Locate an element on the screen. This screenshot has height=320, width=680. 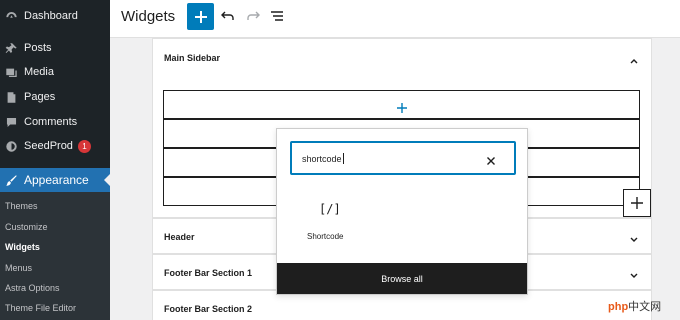
submenu-item-themes: Themes is located at coordinates (21, 206).